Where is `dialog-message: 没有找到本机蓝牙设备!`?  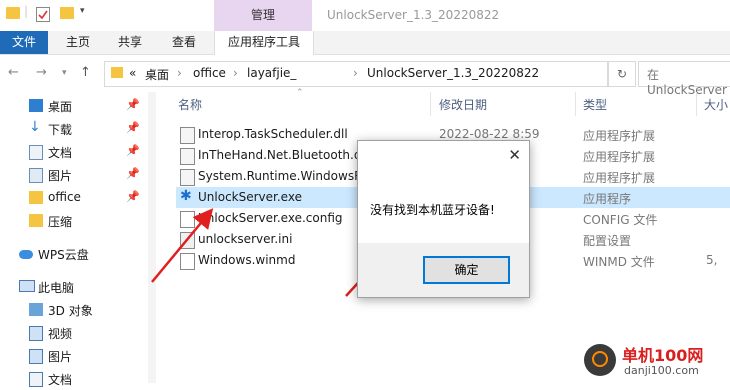 dialog-message: 没有找到本机蓝牙设备! is located at coordinates (432, 210).